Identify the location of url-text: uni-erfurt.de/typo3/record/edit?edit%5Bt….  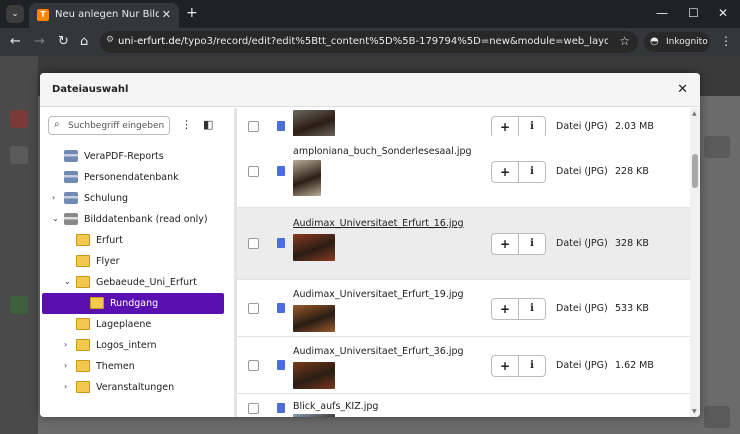
(363, 41).